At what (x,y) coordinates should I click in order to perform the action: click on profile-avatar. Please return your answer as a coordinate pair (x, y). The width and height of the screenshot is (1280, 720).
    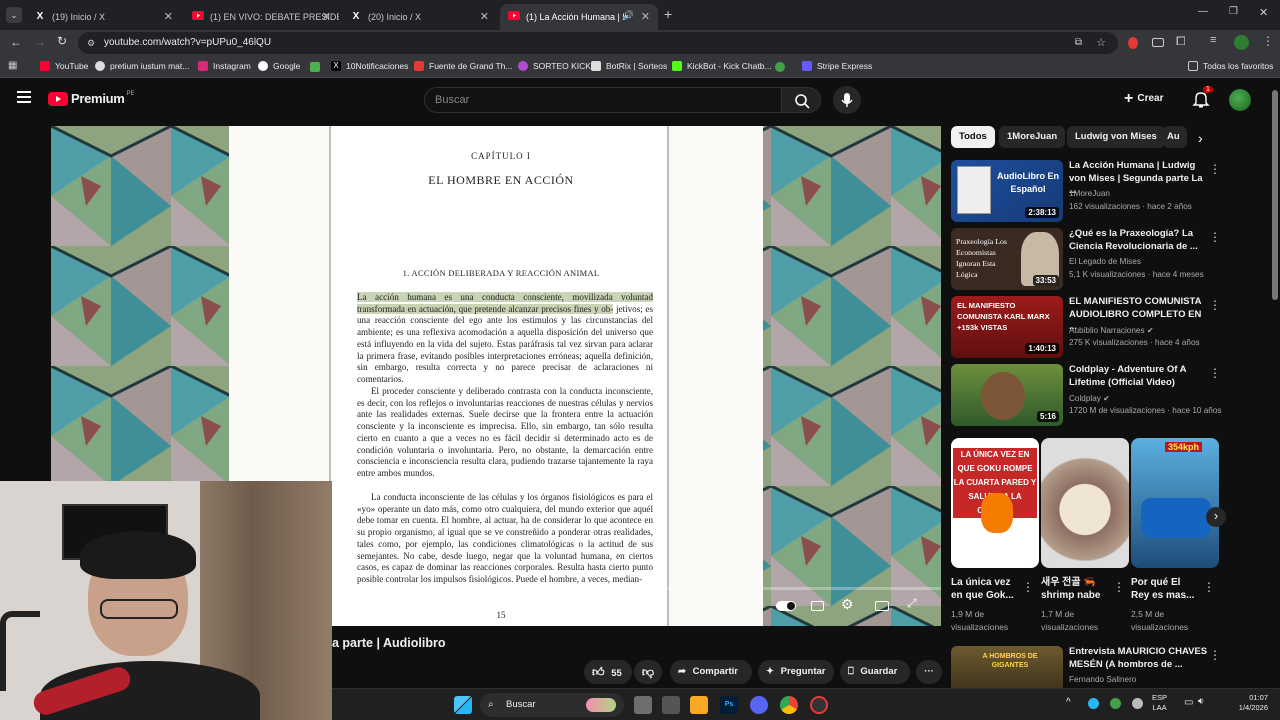
    Looking at the image, I should click on (1241, 42).